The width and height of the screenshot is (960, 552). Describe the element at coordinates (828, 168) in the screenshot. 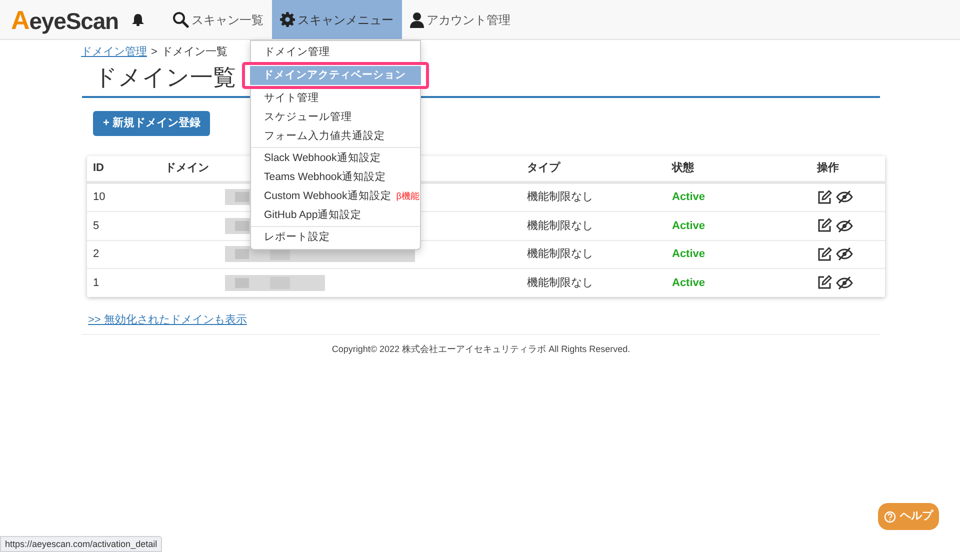

I see `column-header: 操作` at that location.